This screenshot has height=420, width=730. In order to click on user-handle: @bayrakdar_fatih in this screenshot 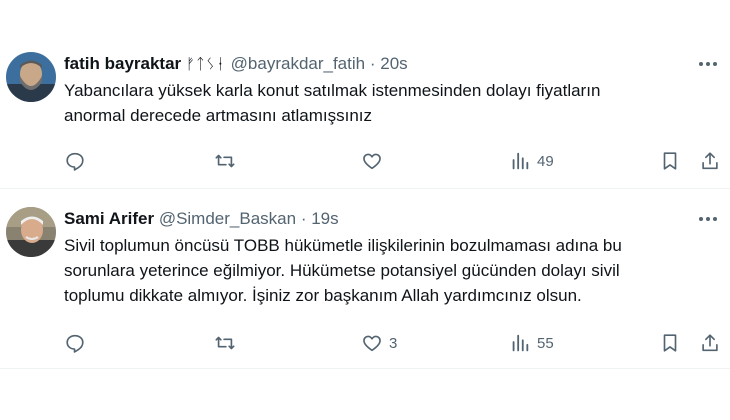, I will do `click(298, 63)`.